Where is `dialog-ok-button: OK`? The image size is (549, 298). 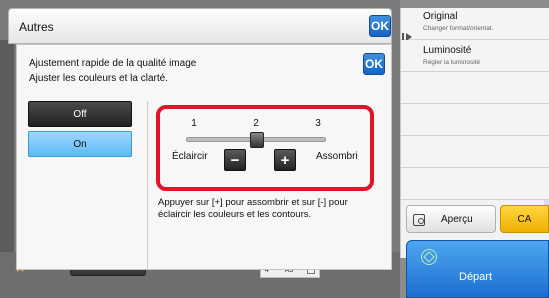
dialog-ok-button: OK is located at coordinates (380, 26).